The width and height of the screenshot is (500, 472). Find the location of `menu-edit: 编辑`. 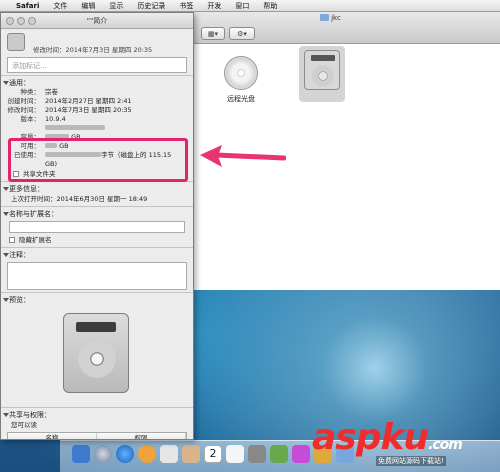

menu-edit: 编辑 is located at coordinates (88, 6).